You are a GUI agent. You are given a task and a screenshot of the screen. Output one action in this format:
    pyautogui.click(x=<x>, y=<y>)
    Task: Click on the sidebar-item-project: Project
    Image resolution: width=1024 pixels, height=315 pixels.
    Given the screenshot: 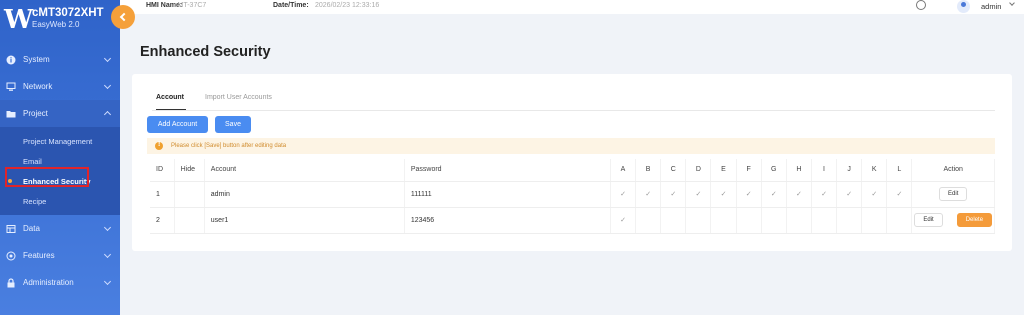 What is the action you would take?
    pyautogui.click(x=60, y=113)
    